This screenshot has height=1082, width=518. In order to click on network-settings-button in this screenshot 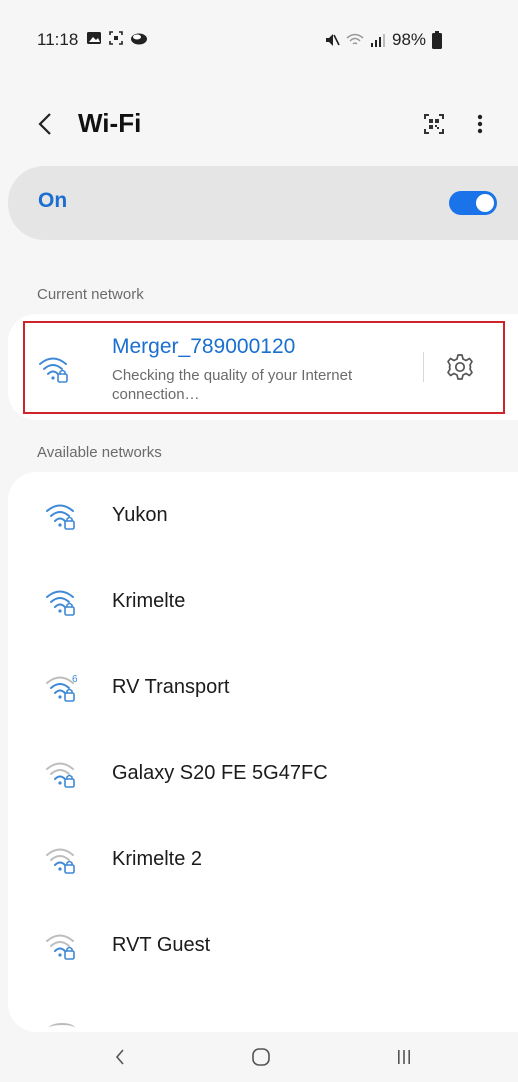, I will do `click(460, 367)`.